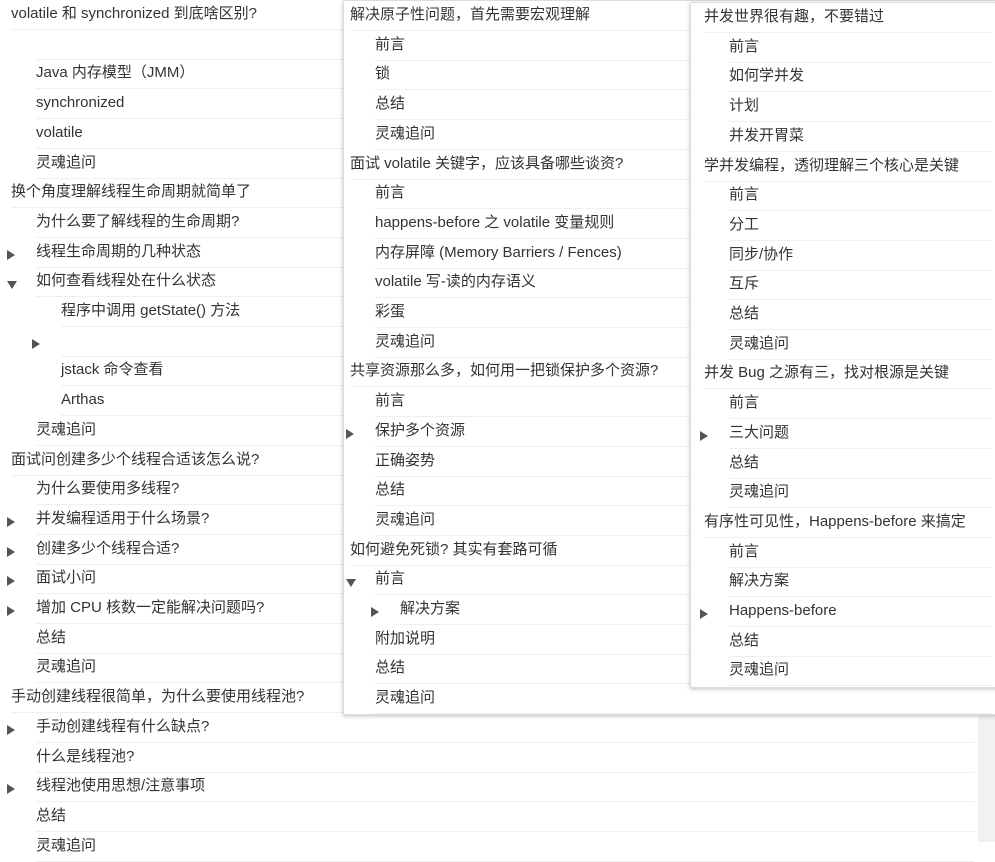 This screenshot has width=995, height=862. Describe the element at coordinates (860, 107) in the screenshot. I see `toc-item: 计划` at that location.